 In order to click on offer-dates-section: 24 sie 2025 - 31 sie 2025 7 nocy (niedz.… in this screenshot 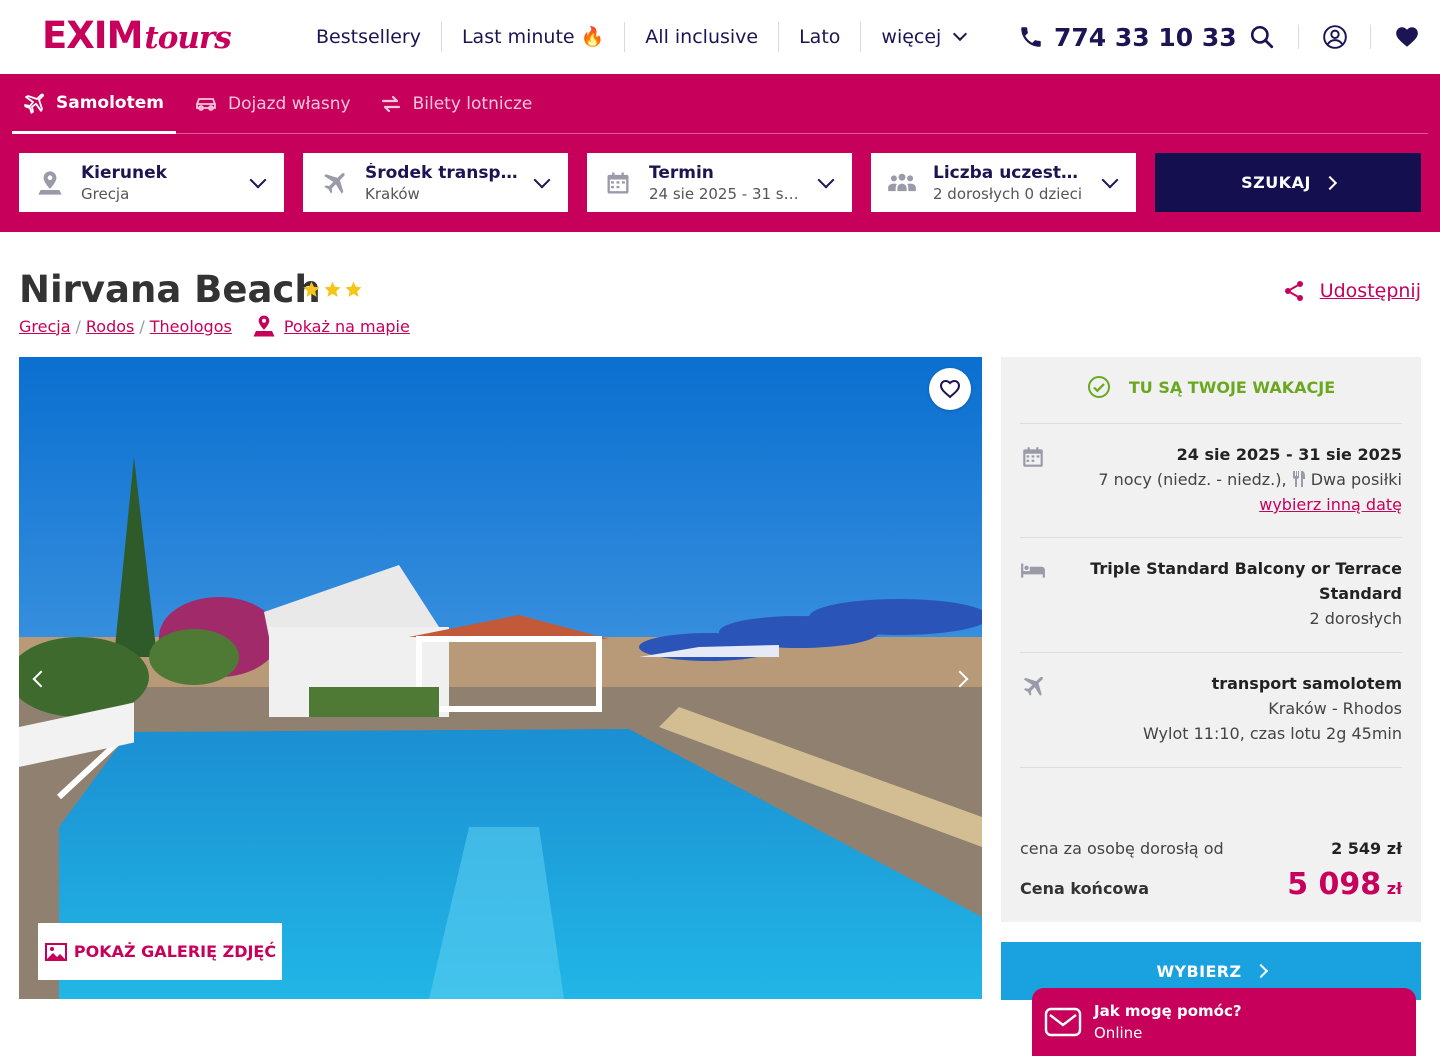, I will do `click(1211, 480)`.